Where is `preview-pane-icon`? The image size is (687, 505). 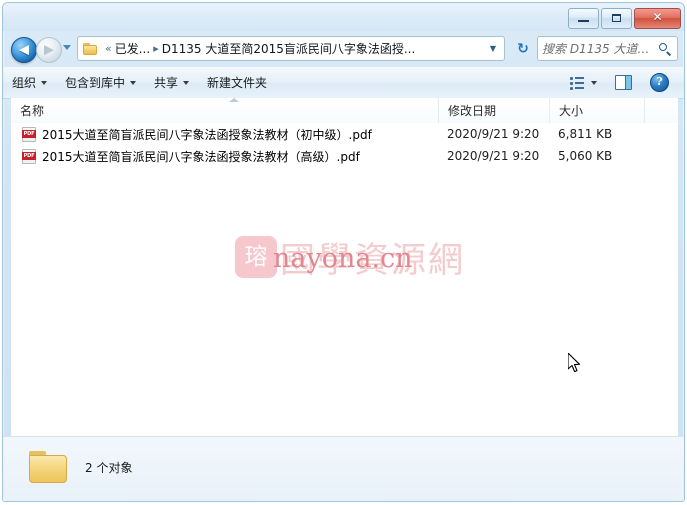 preview-pane-icon is located at coordinates (623, 82).